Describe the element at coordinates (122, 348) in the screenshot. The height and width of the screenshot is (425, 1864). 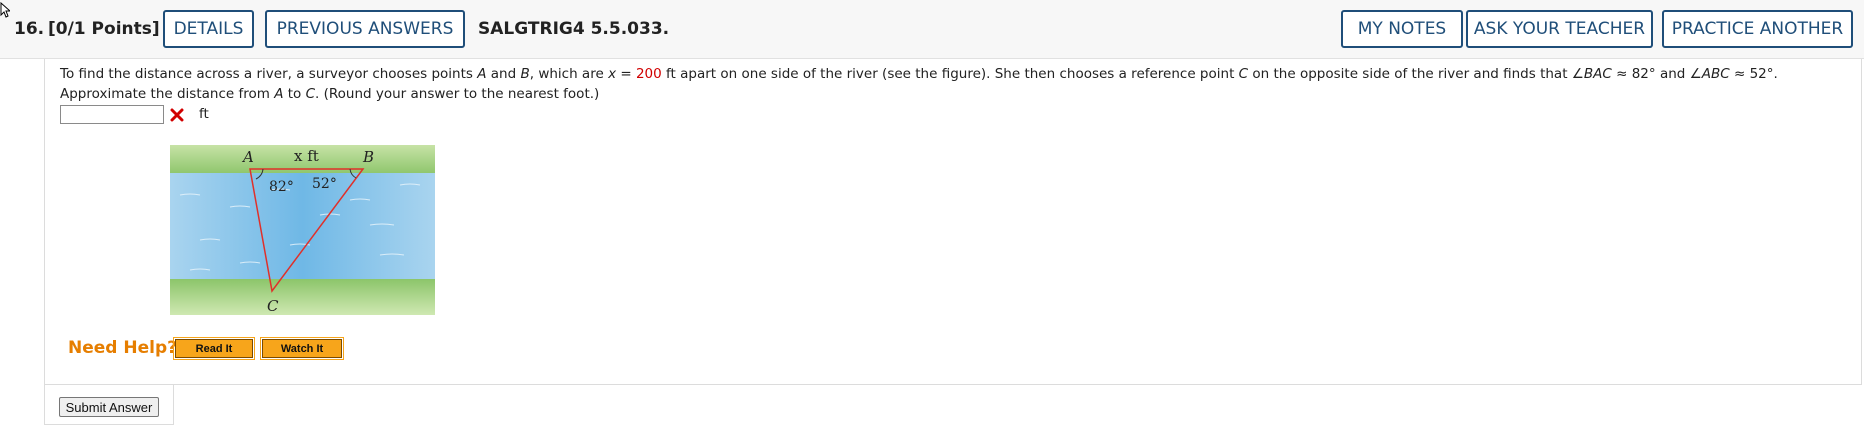
I see `need-help-title: Need Help?` at that location.